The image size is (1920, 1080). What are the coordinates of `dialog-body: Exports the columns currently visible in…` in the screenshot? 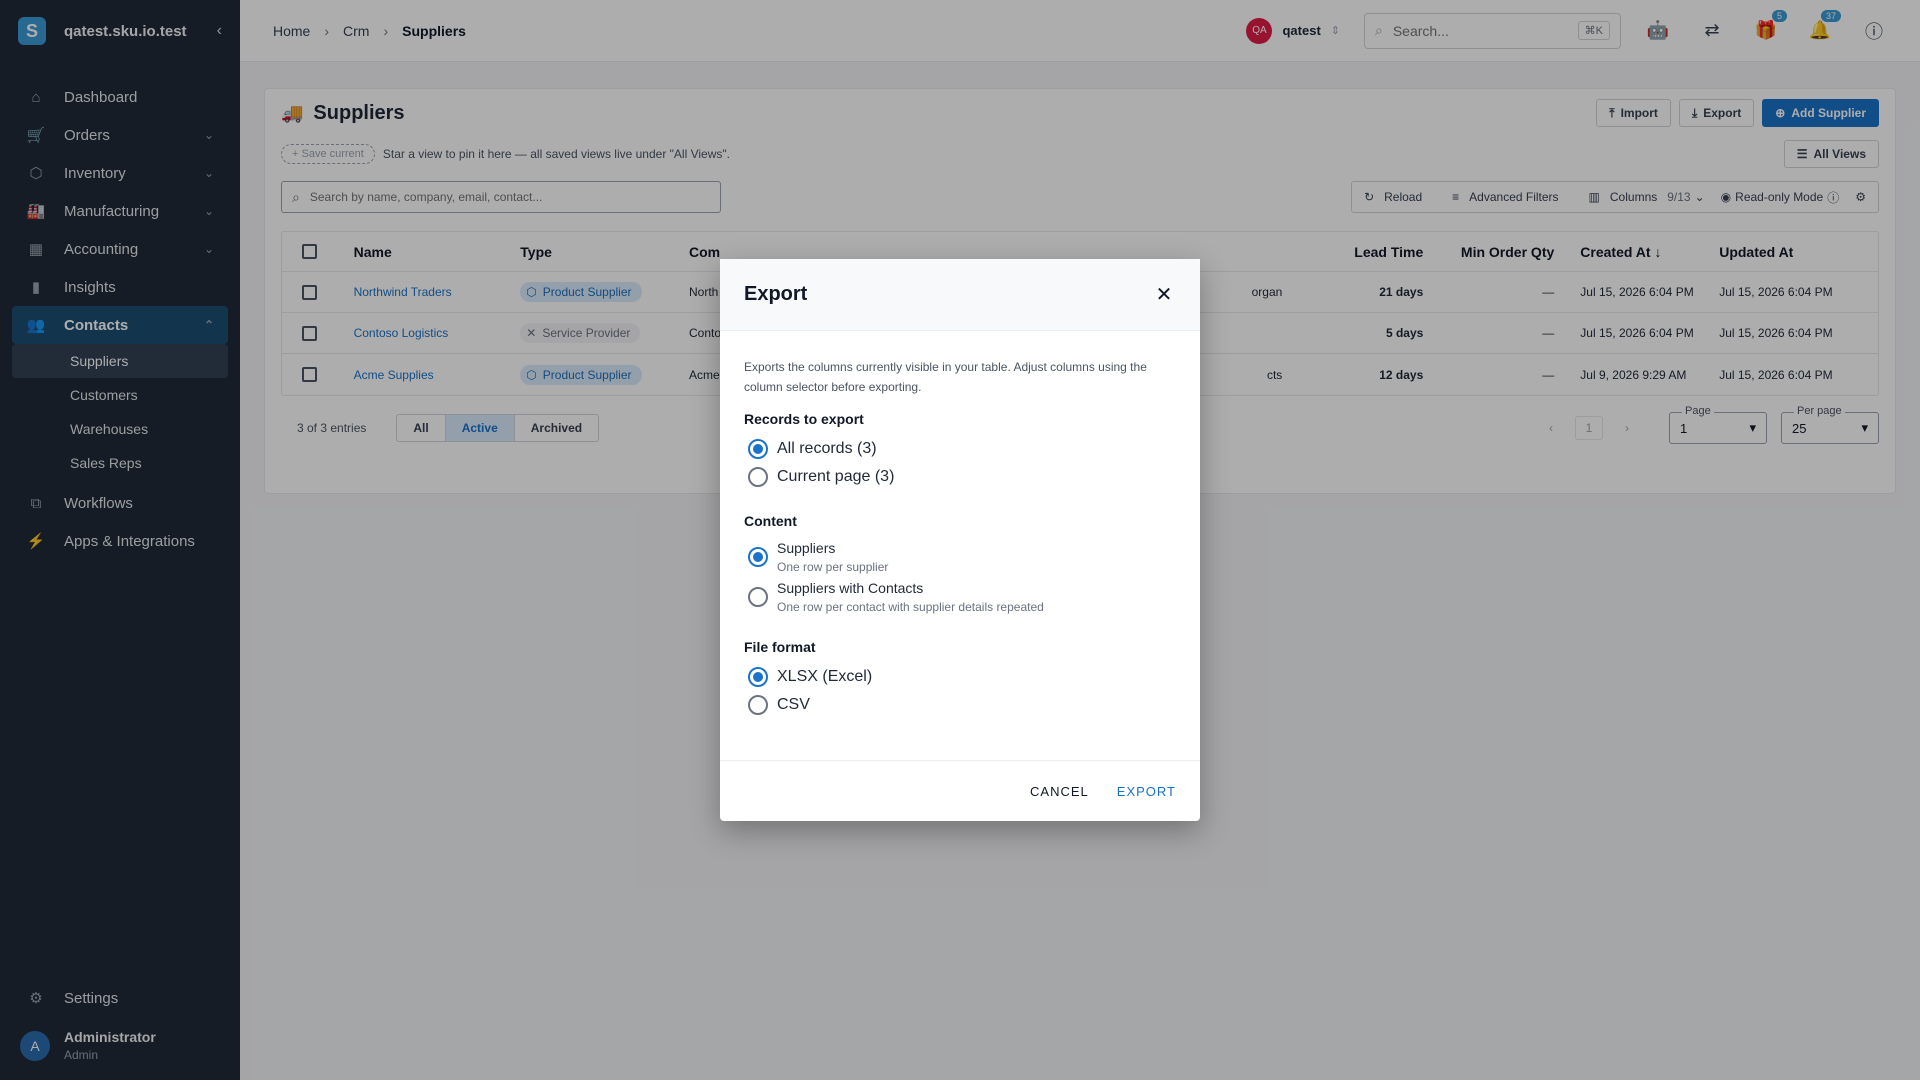 It's located at (960, 525).